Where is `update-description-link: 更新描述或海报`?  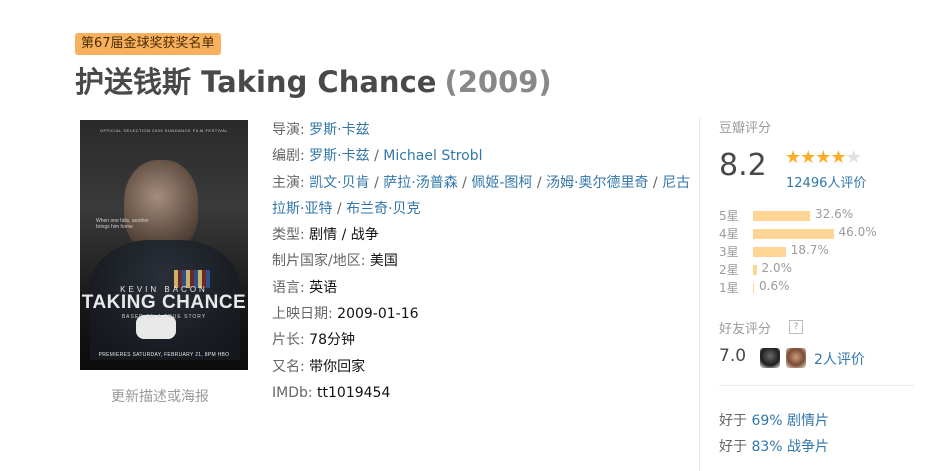 update-description-link: 更新描述或海报 is located at coordinates (160, 396).